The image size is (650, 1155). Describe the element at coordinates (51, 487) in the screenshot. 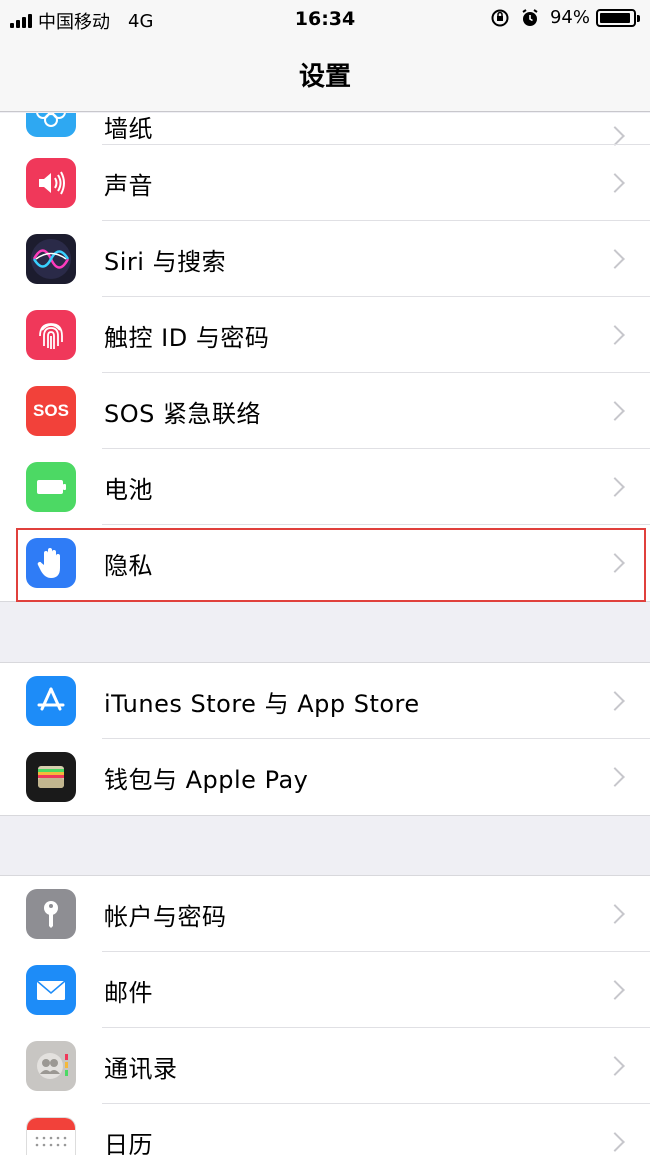

I see `battery-app-icon` at that location.